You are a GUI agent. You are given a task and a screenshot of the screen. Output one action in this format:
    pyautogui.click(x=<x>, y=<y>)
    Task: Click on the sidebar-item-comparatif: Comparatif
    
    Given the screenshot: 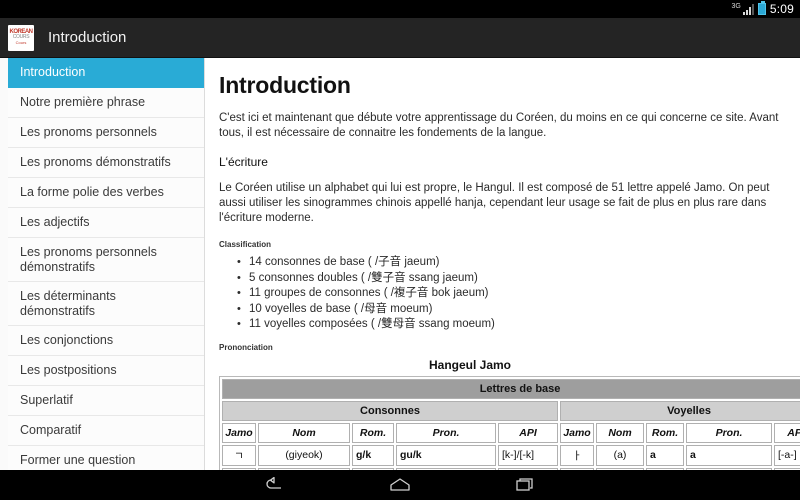 What is the action you would take?
    pyautogui.click(x=106, y=431)
    